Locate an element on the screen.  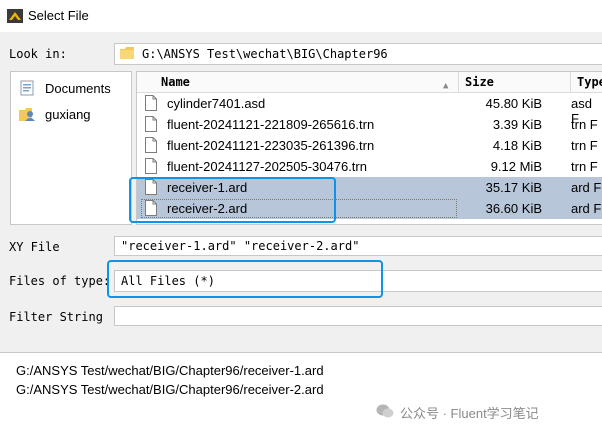
file-size: 36.60 KiB is located at coordinates (513, 208).